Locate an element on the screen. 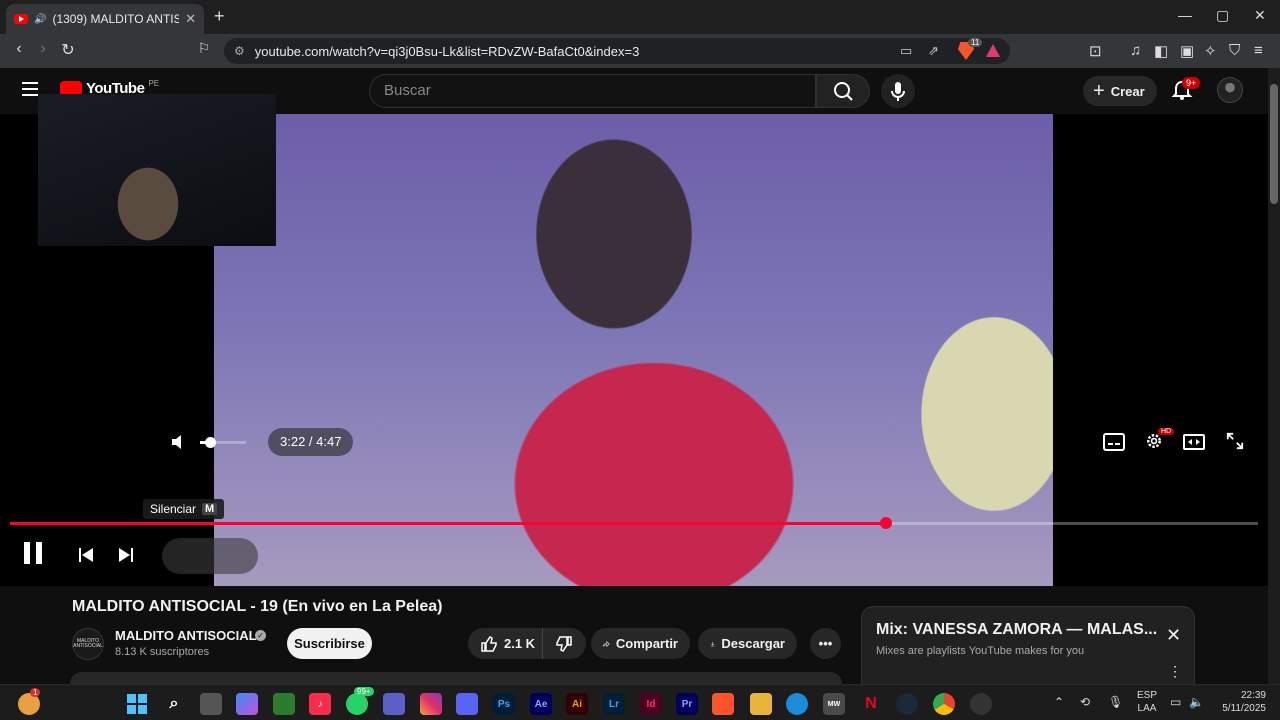 The width and height of the screenshot is (1280, 720). progress-fill is located at coordinates (448, 523).